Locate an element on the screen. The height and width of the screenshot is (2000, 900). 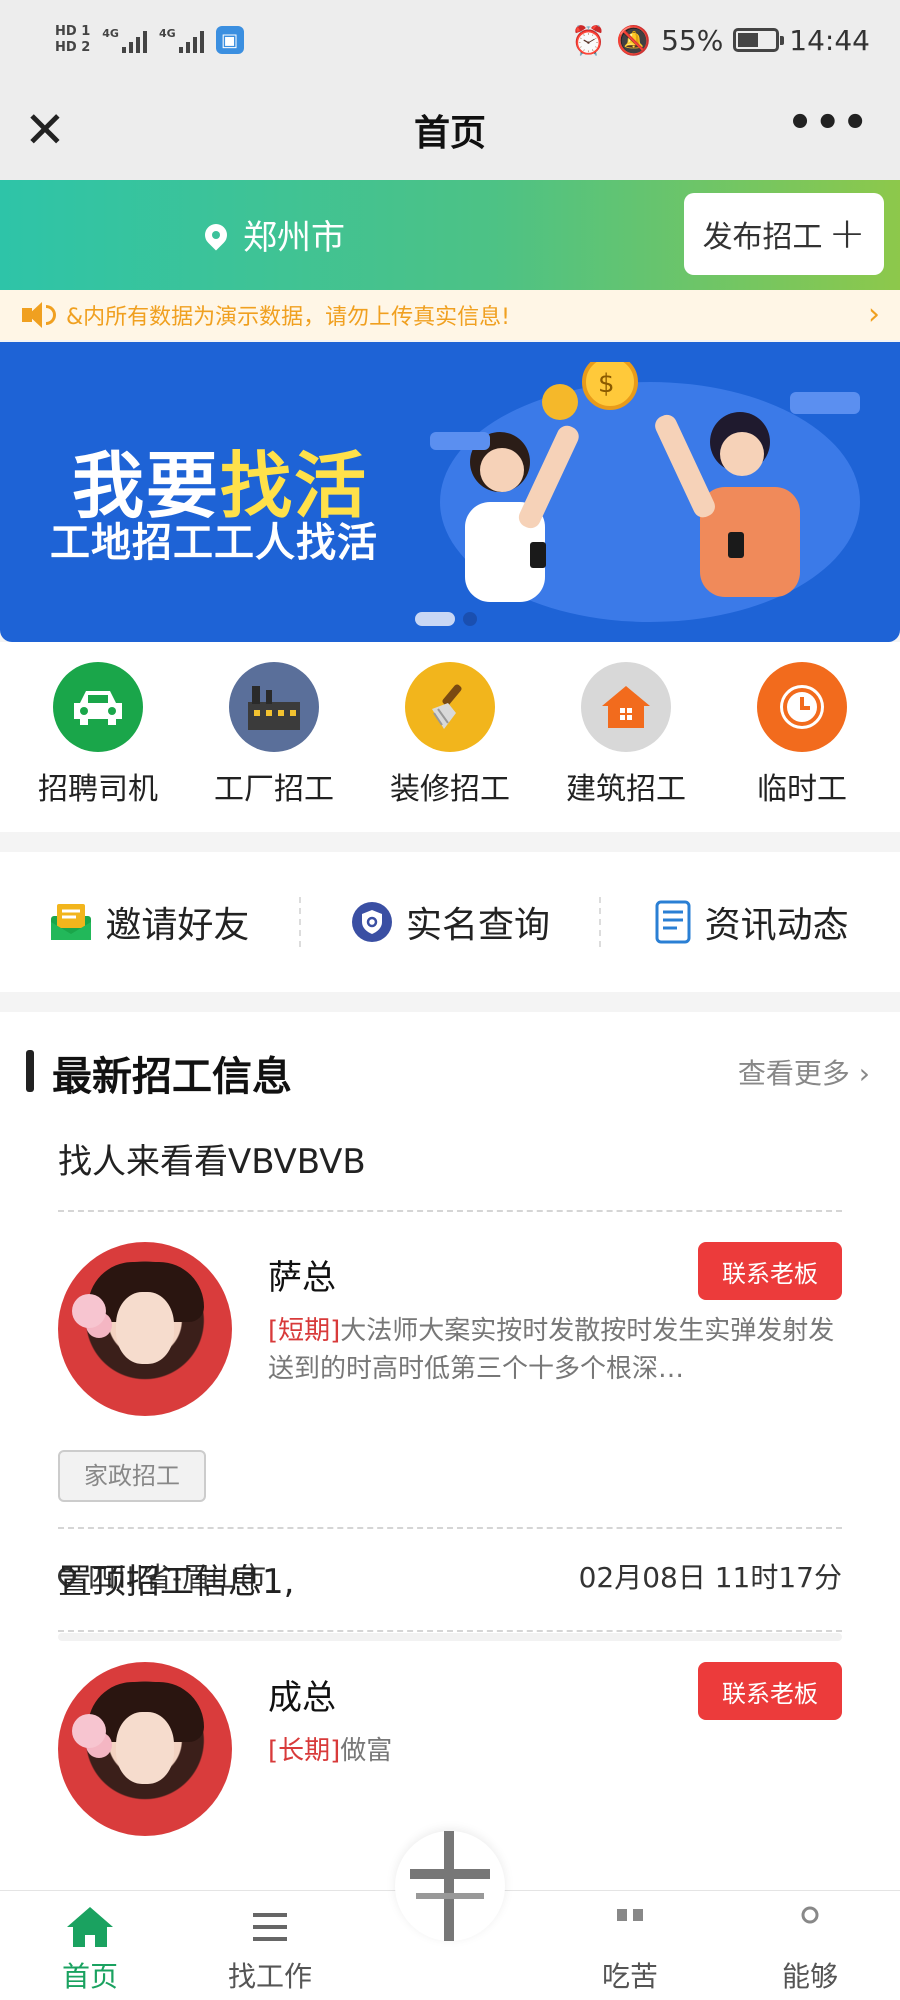
banner-subtitle: 工地招工工人找活 is located at coordinates (214, 543).